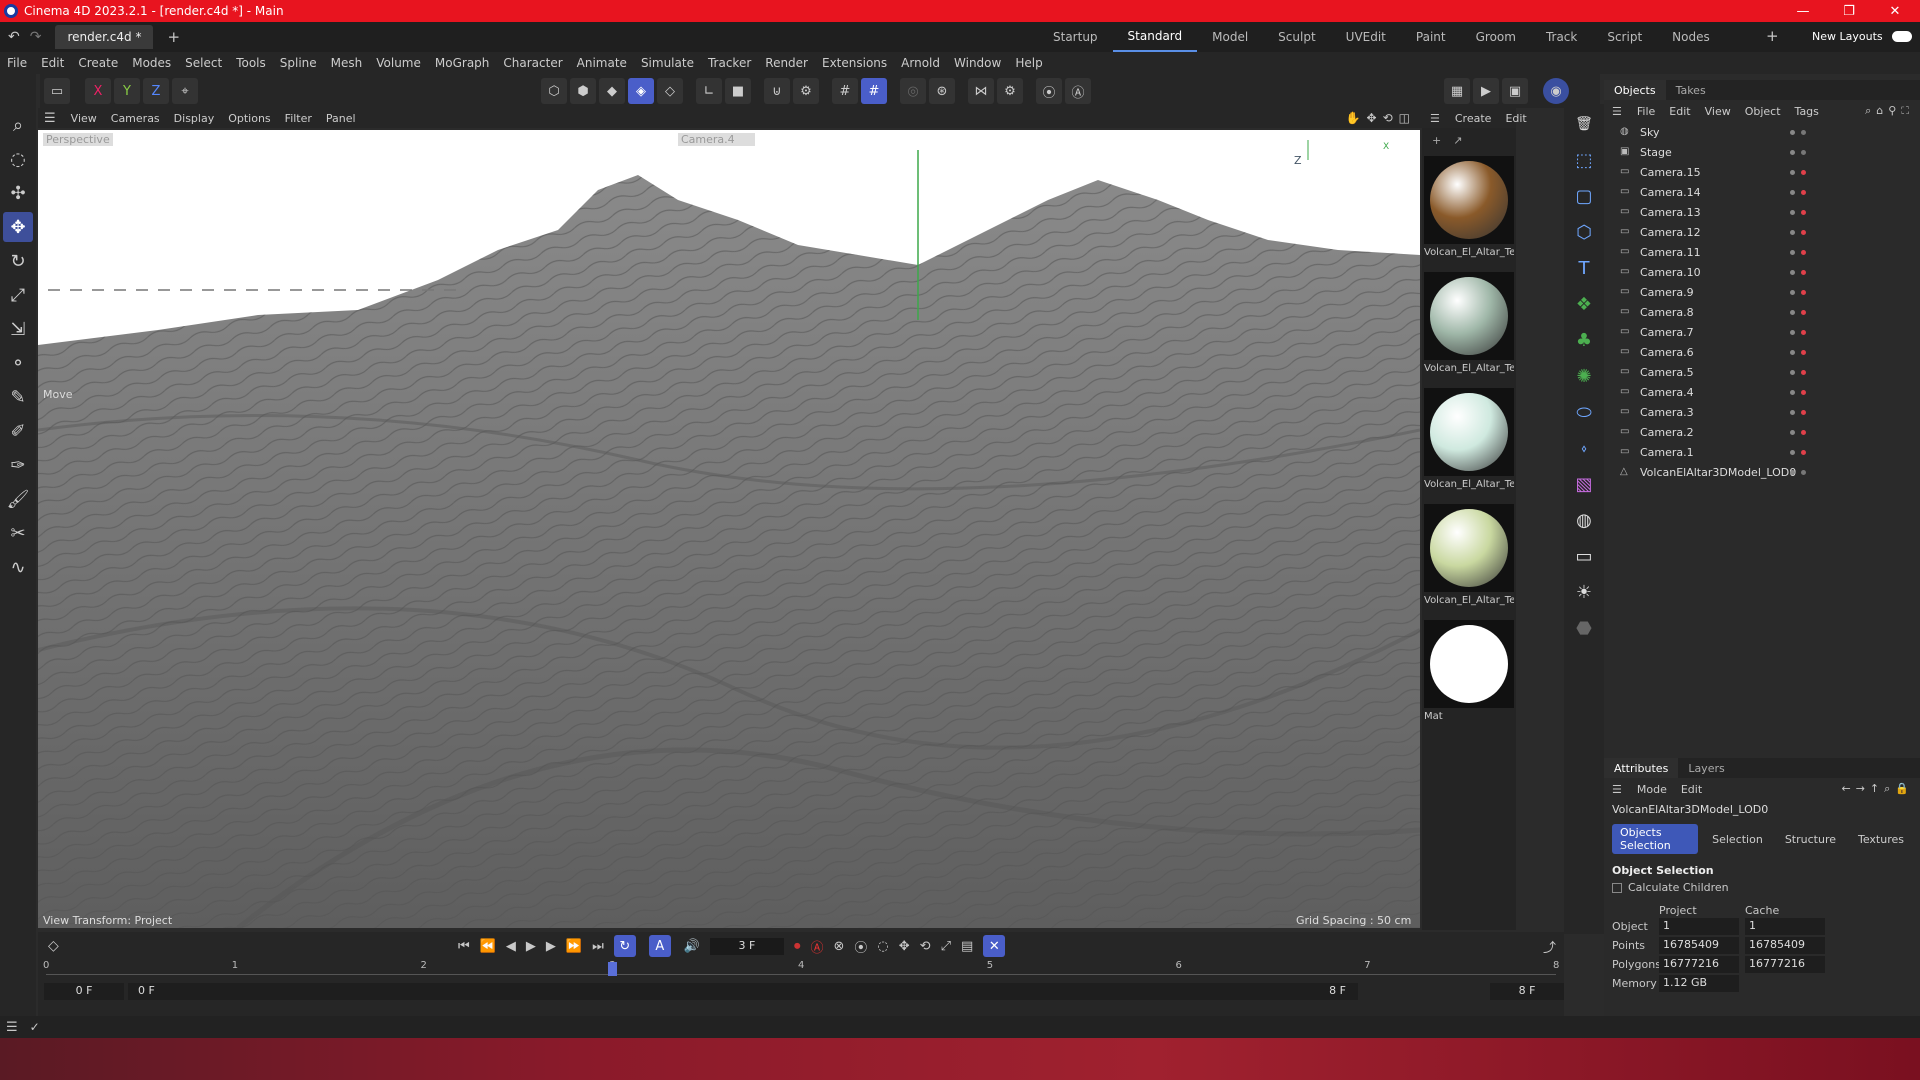 This screenshot has width=1920, height=1080. What do you see at coordinates (1486, 91) in the screenshot?
I see `render-viewport-icon: ▶` at bounding box center [1486, 91].